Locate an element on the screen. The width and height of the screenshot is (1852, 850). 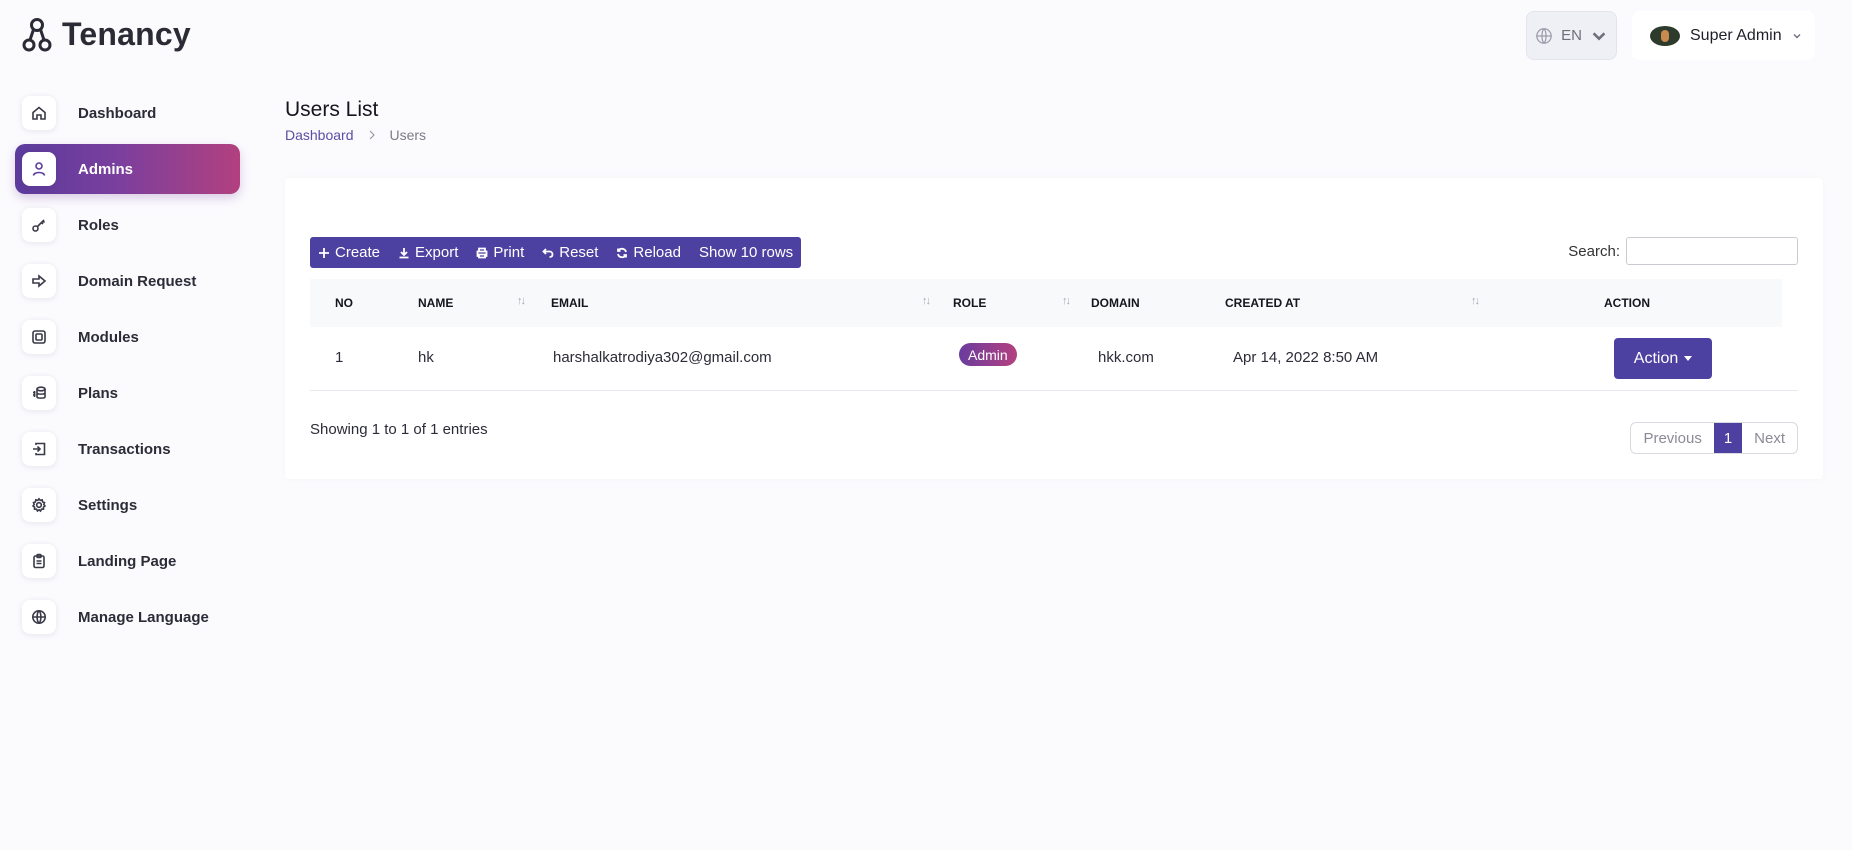
sidebar-item-transactions: Transactions is located at coordinates (127, 449).